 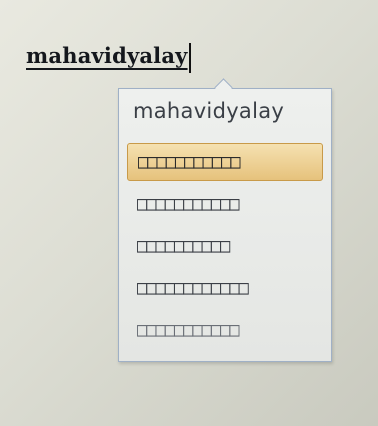 What do you see at coordinates (209, 111) in the screenshot?
I see `popup-source-word: mahavidyalay` at bounding box center [209, 111].